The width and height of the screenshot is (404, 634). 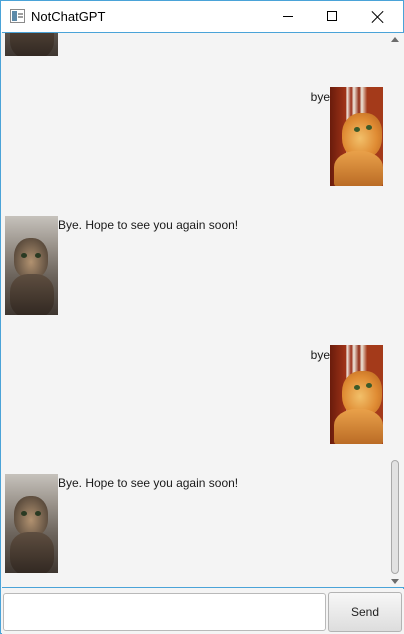 I want to click on minimize-icon, so click(x=288, y=16).